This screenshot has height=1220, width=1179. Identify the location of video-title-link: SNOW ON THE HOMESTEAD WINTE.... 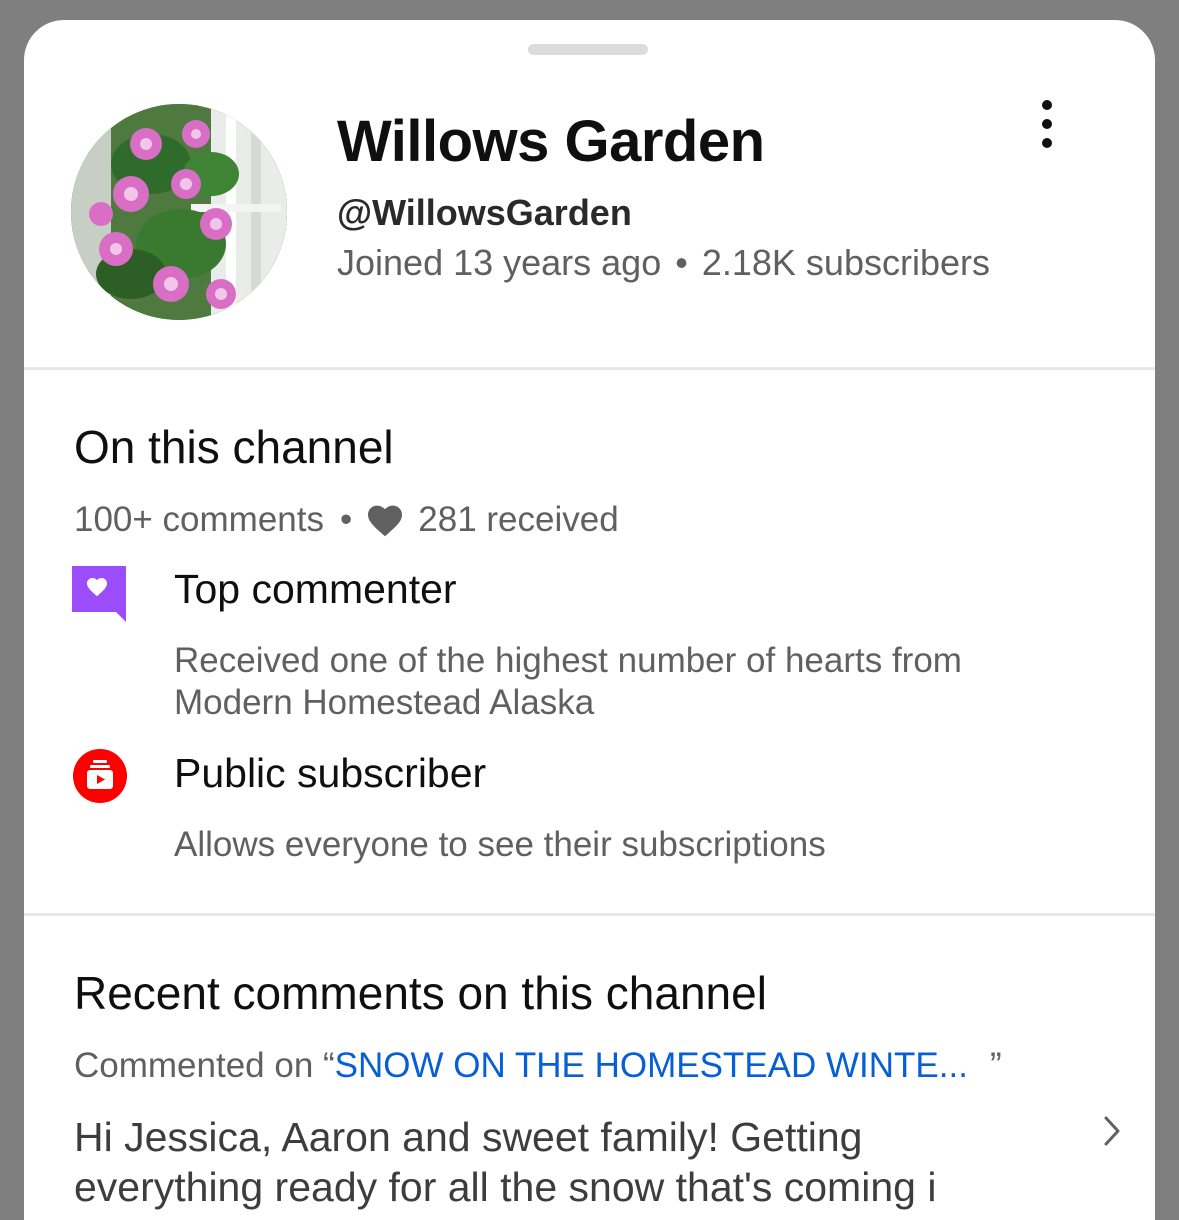
(651, 1065).